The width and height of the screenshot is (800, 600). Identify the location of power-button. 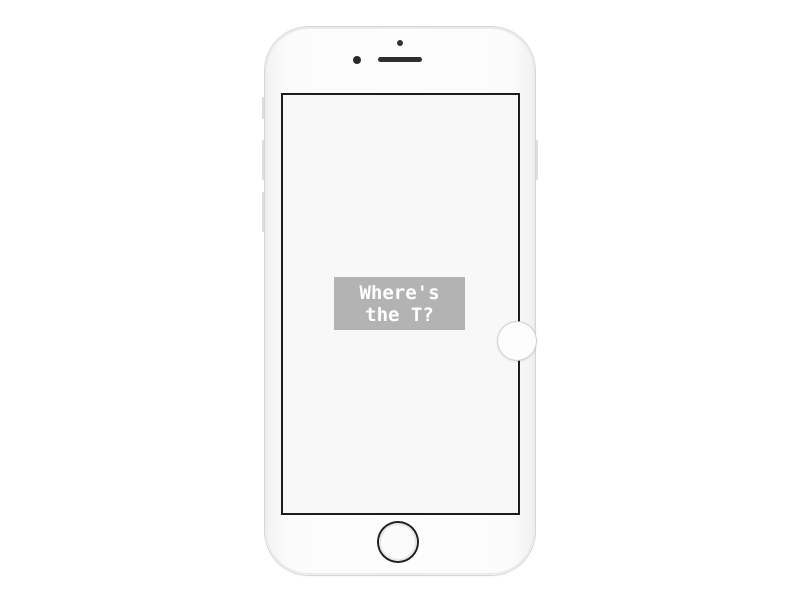
(536, 160).